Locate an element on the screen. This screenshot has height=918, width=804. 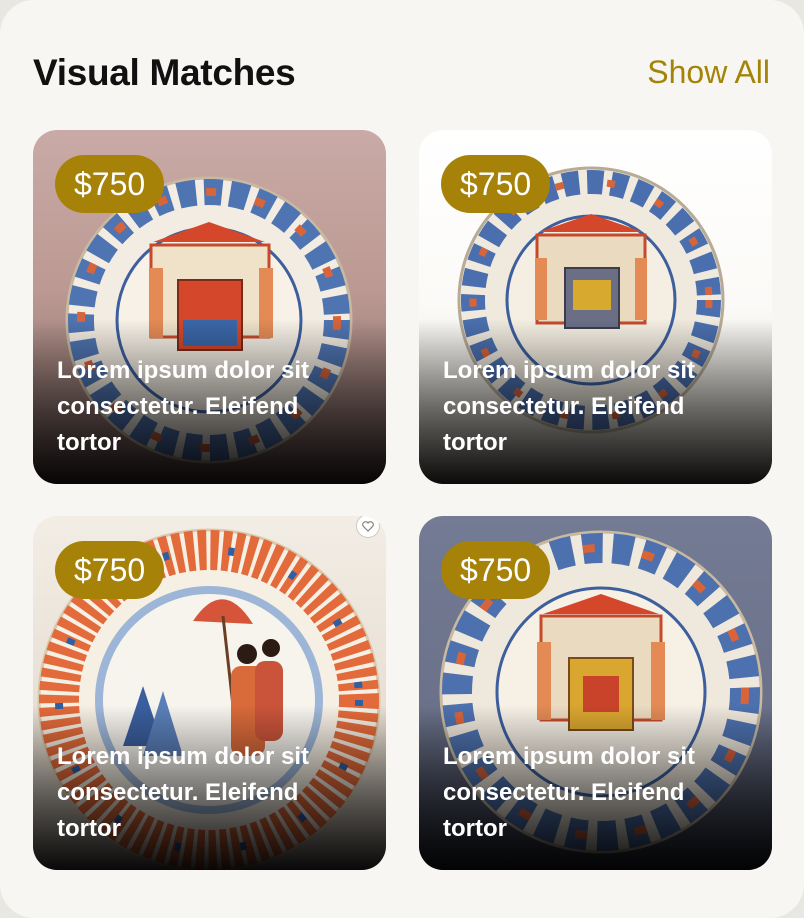
show-all-link: Show All is located at coordinates (708, 72).